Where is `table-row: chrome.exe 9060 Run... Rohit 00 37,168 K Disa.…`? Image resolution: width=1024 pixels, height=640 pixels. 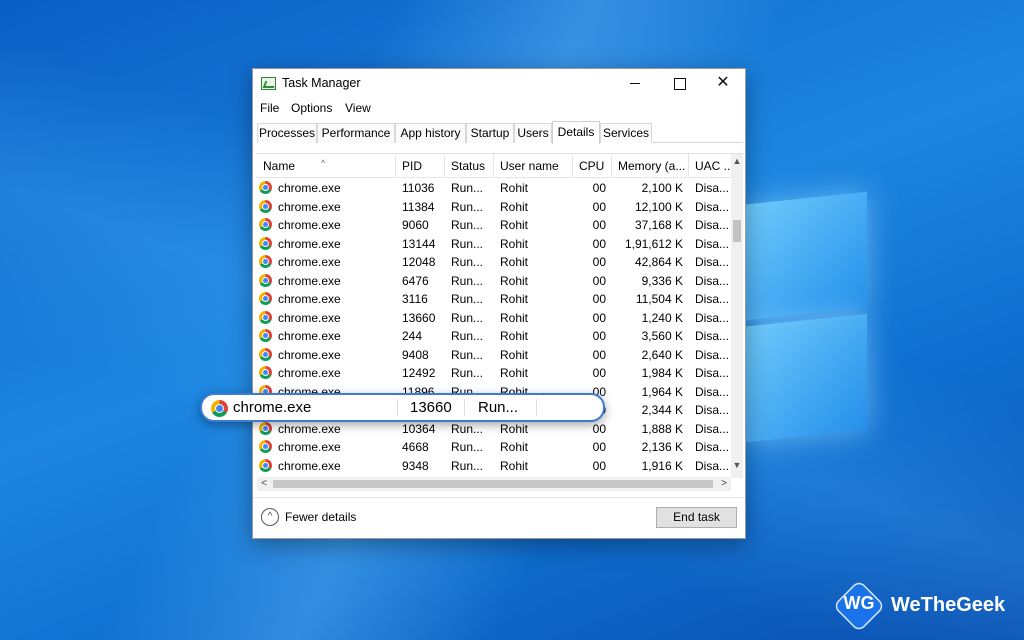 table-row: chrome.exe 9060 Run... Rohit 00 37,168 K Disa.… is located at coordinates (494, 225).